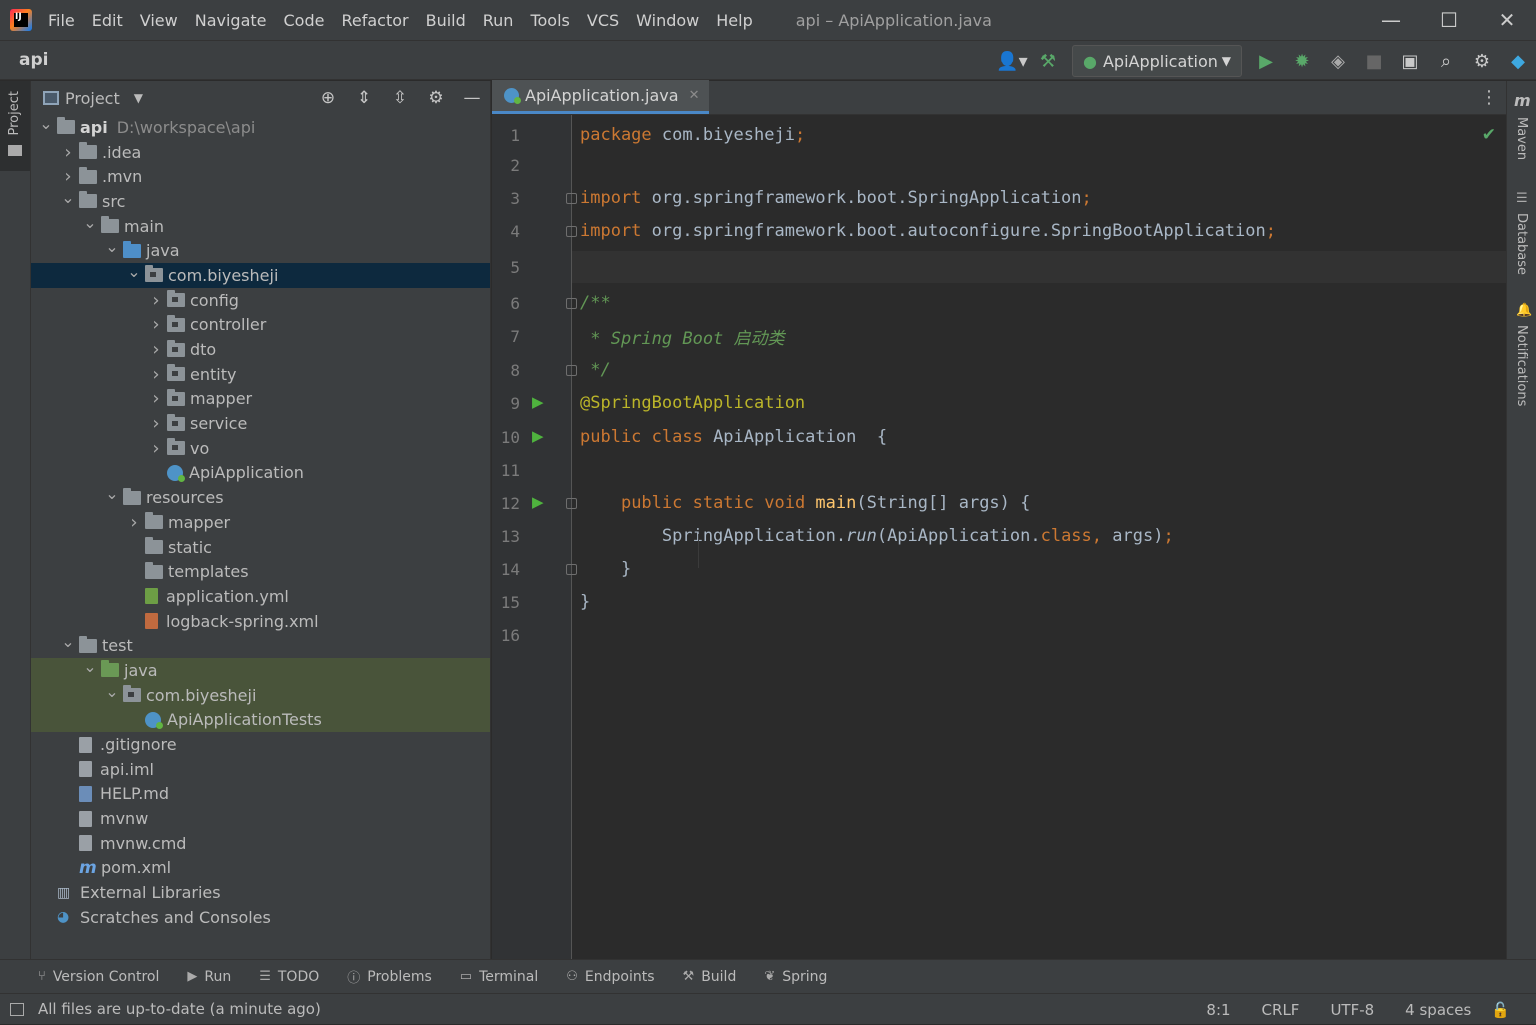  I want to click on tool-terminal: ▭ Terminal, so click(499, 977).